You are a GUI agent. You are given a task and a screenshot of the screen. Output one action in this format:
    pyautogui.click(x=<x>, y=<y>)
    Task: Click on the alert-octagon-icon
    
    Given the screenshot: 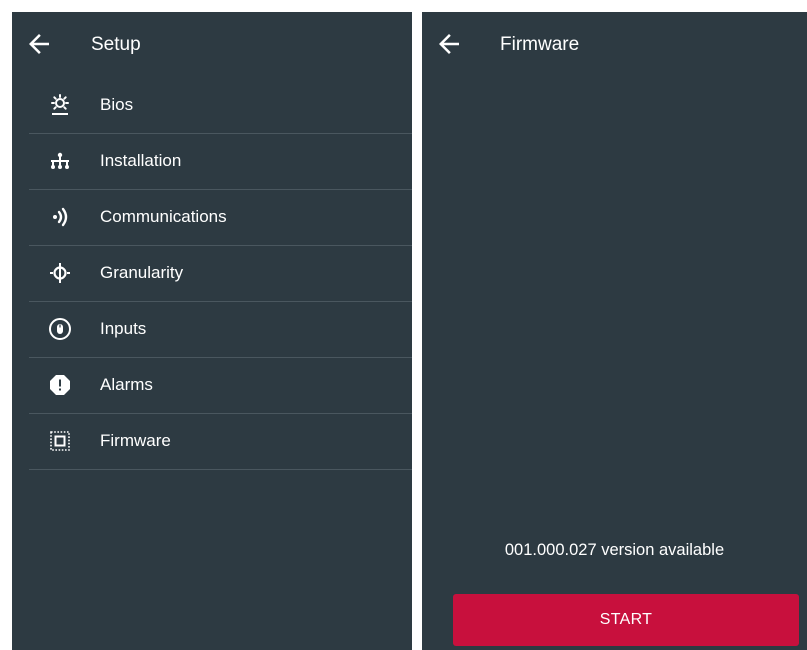 What is the action you would take?
    pyautogui.click(x=60, y=385)
    